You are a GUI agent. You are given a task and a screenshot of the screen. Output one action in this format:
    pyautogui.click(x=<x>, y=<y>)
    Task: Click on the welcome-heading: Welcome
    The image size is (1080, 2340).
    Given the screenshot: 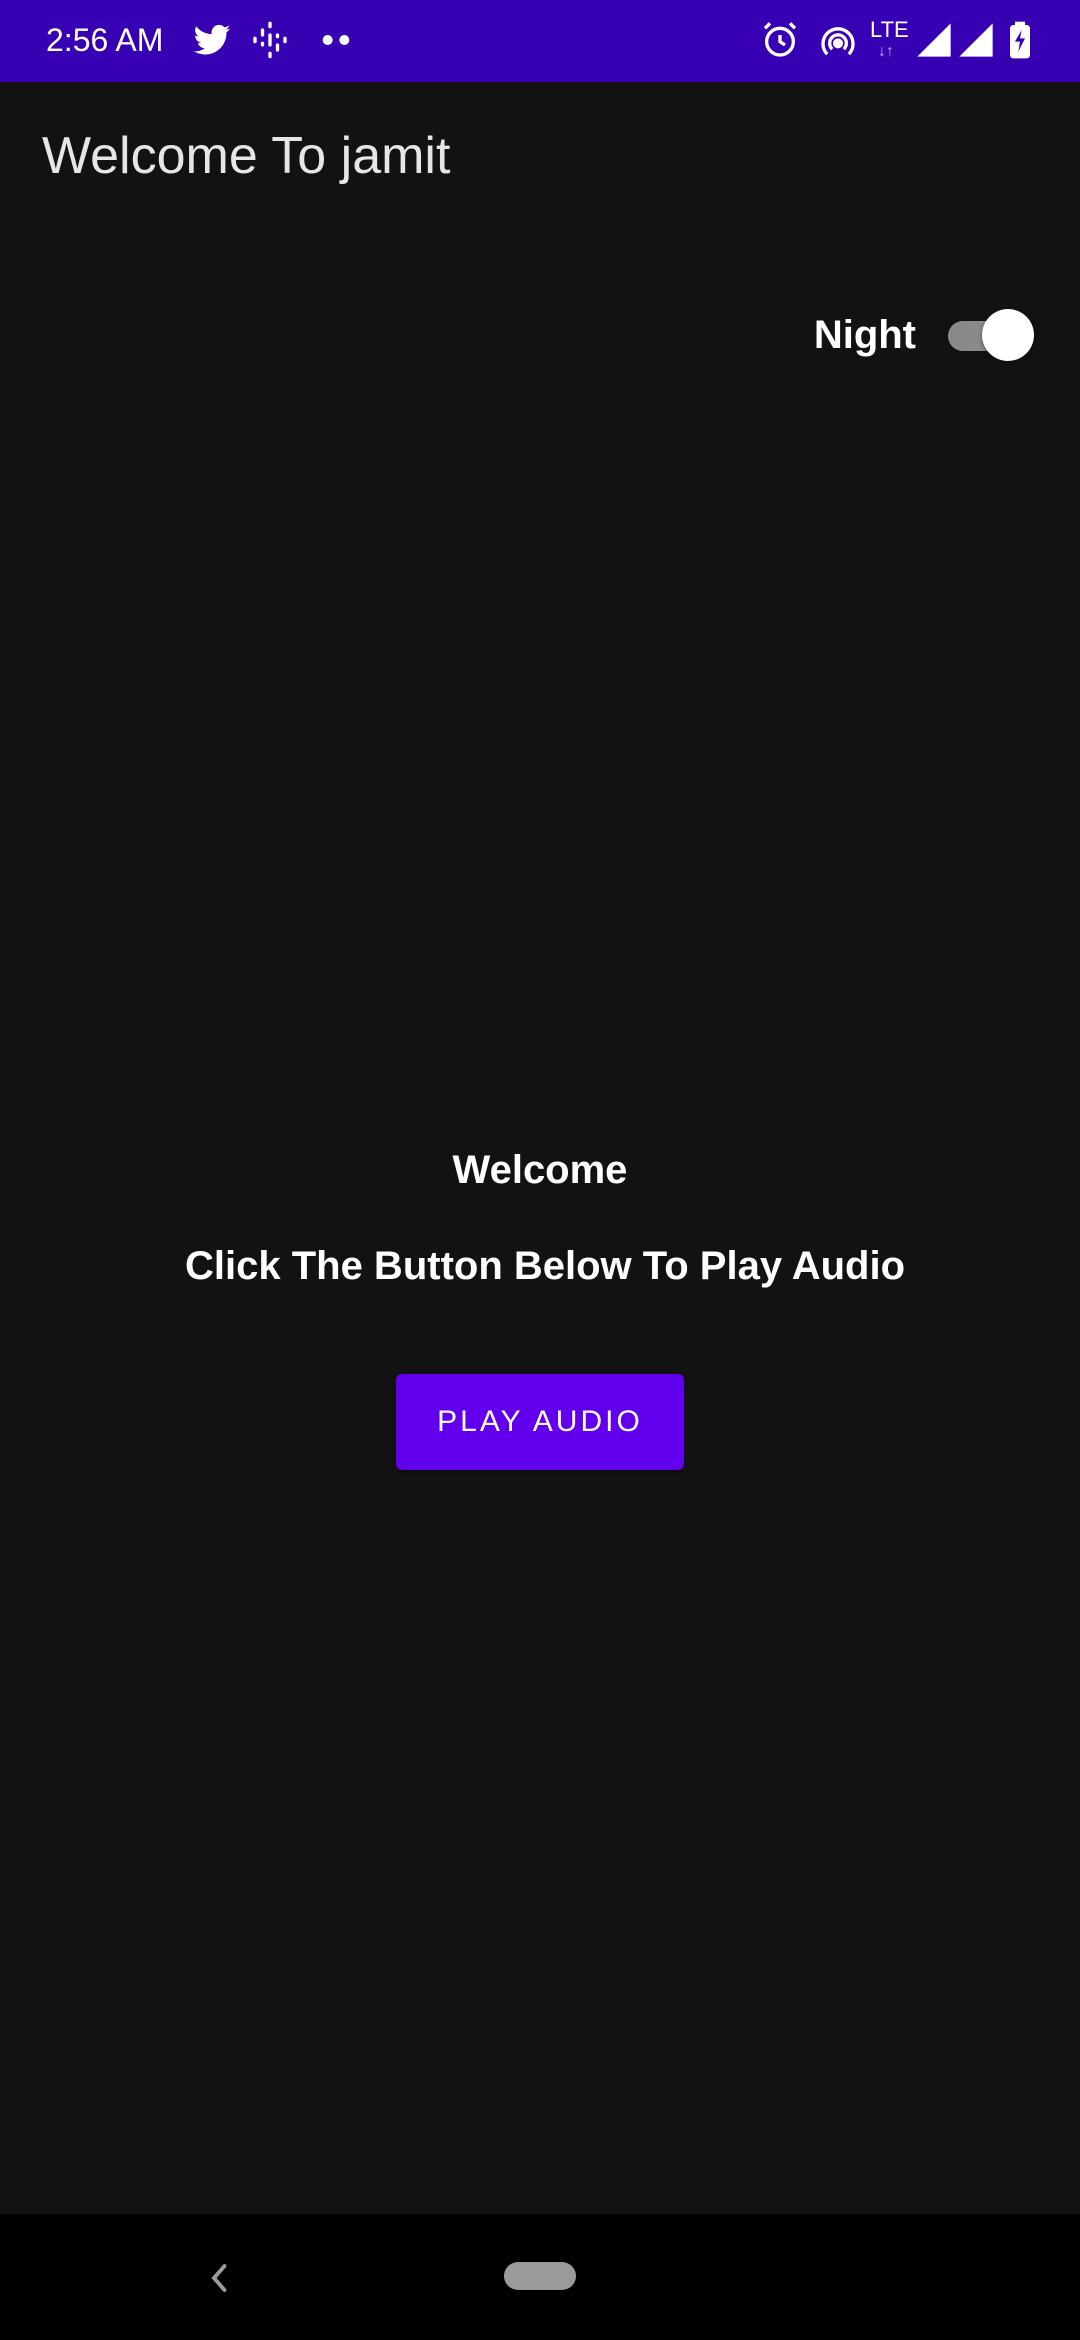 What is the action you would take?
    pyautogui.click(x=540, y=1170)
    